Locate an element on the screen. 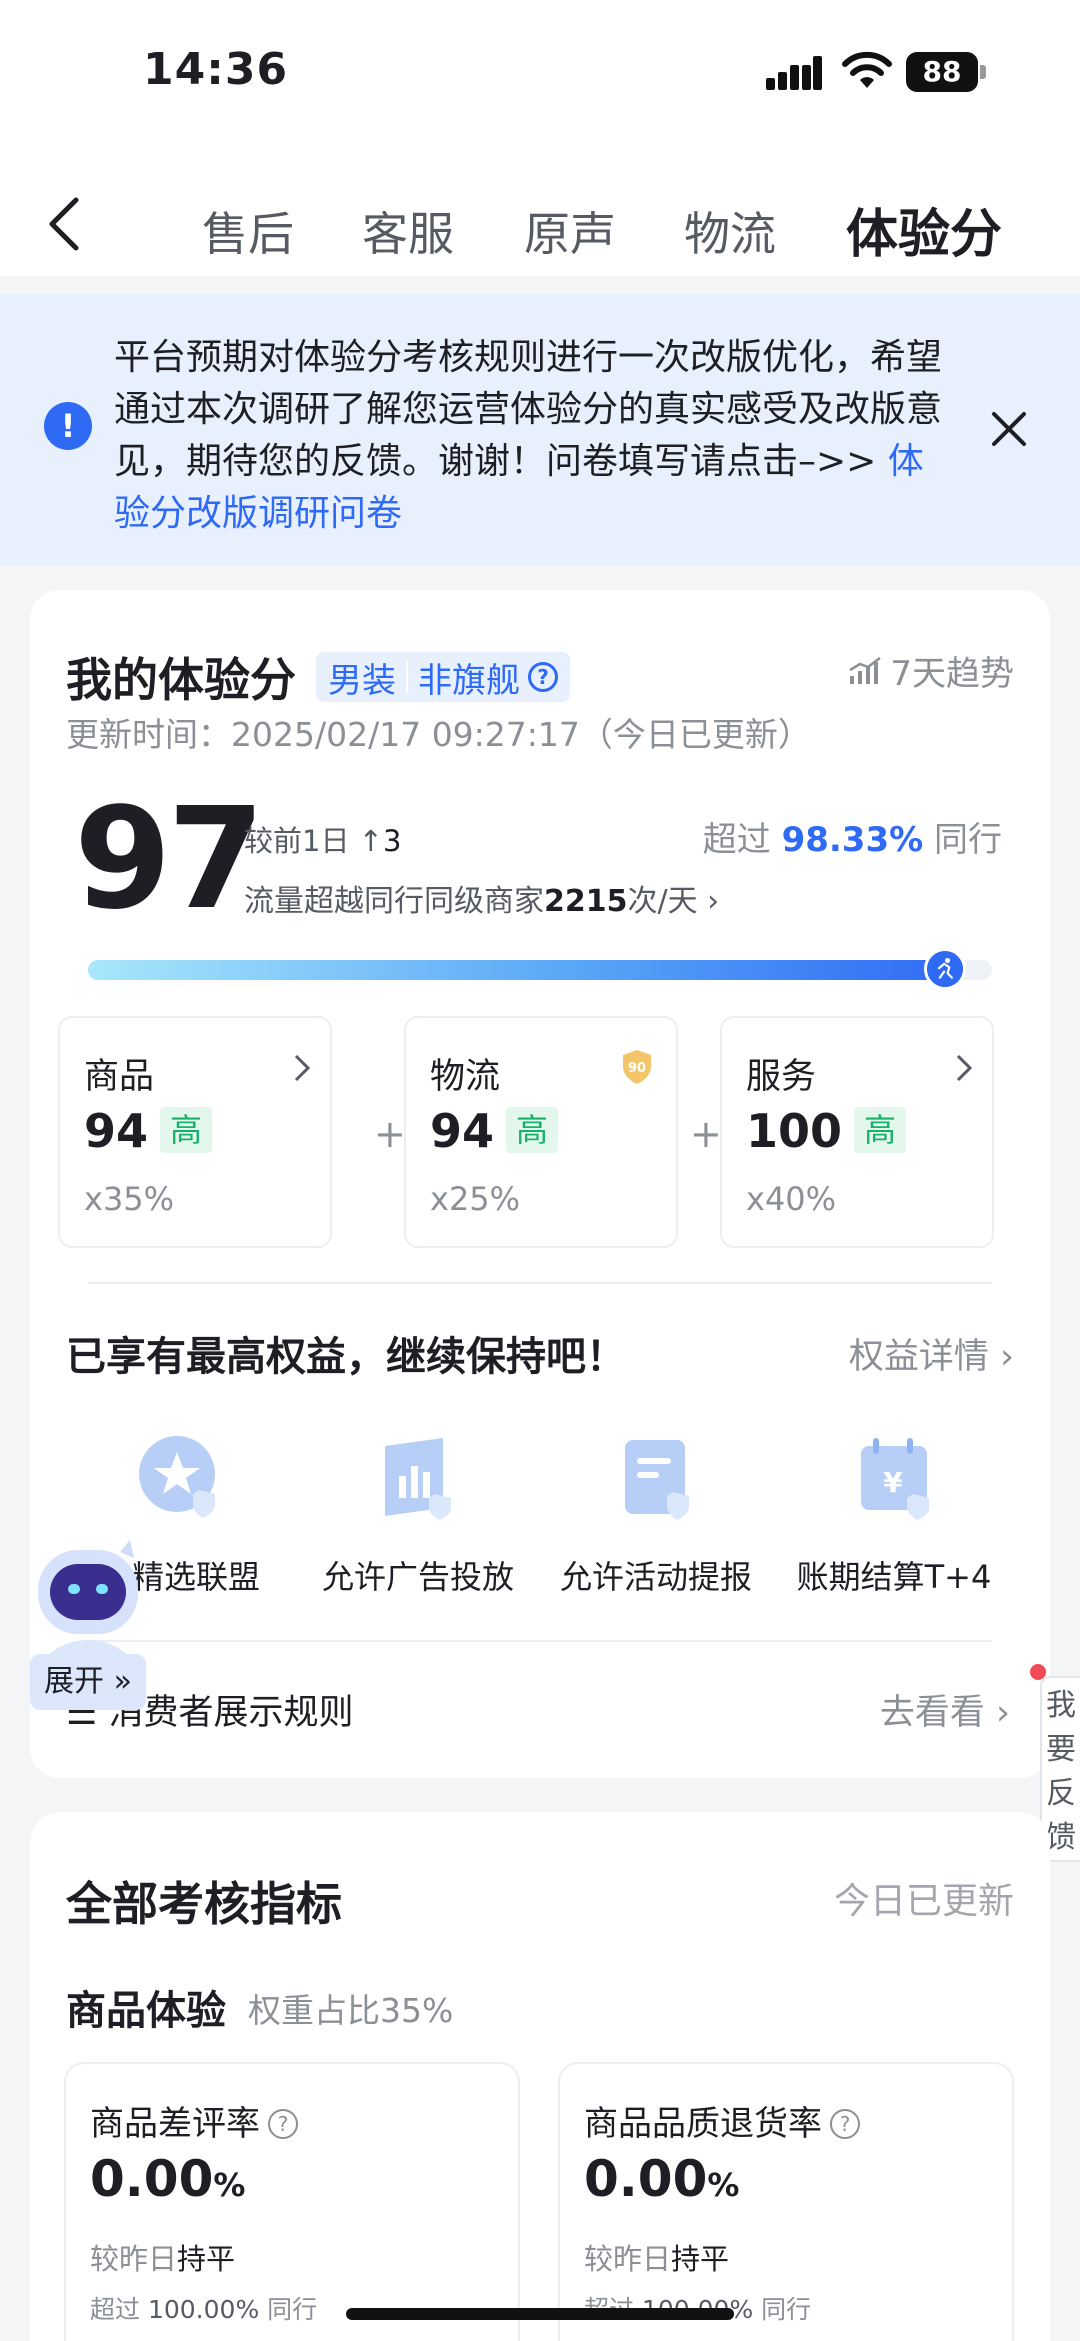  benefit-item: ¥ 账期结算T+4 is located at coordinates (894, 1515).